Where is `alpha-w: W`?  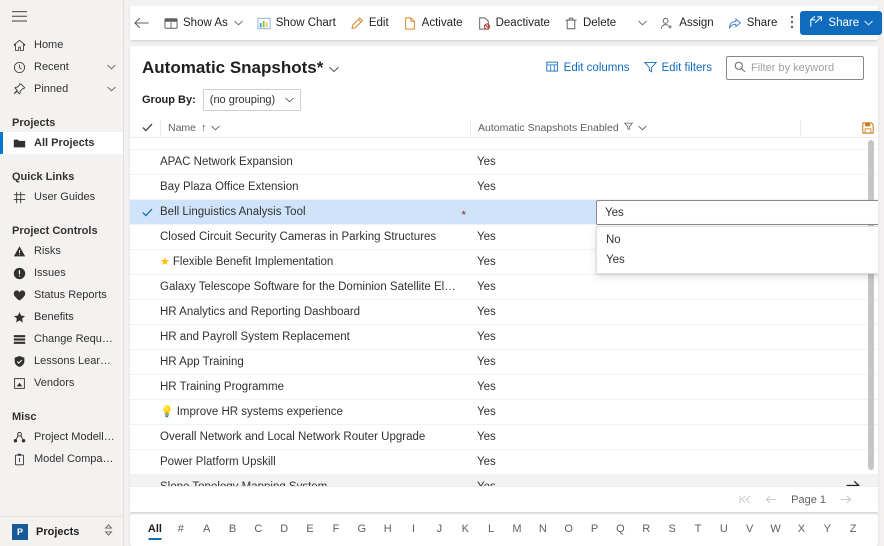 alpha-w: W is located at coordinates (776, 530).